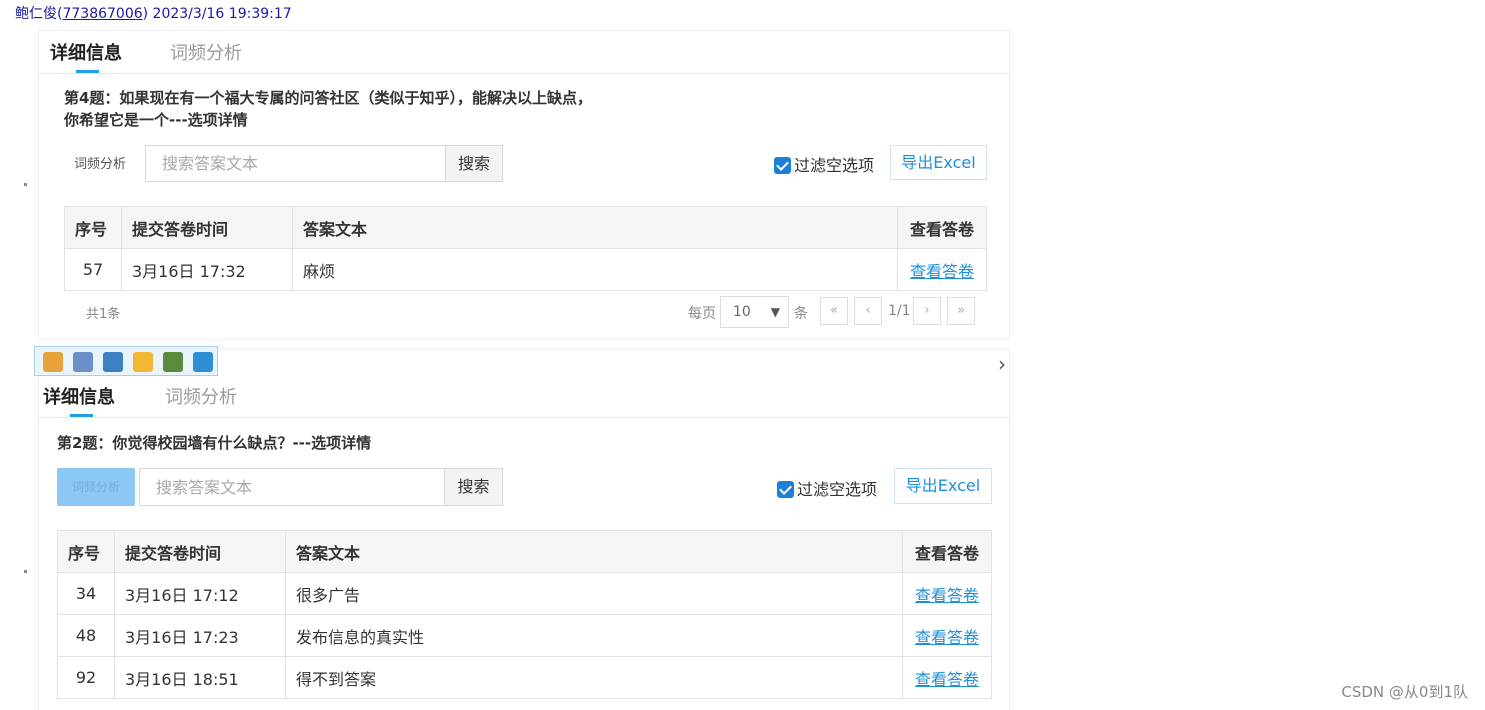  What do you see at coordinates (200, 635) in the screenshot?
I see `row-time: 3月16日 17:23` at bounding box center [200, 635].